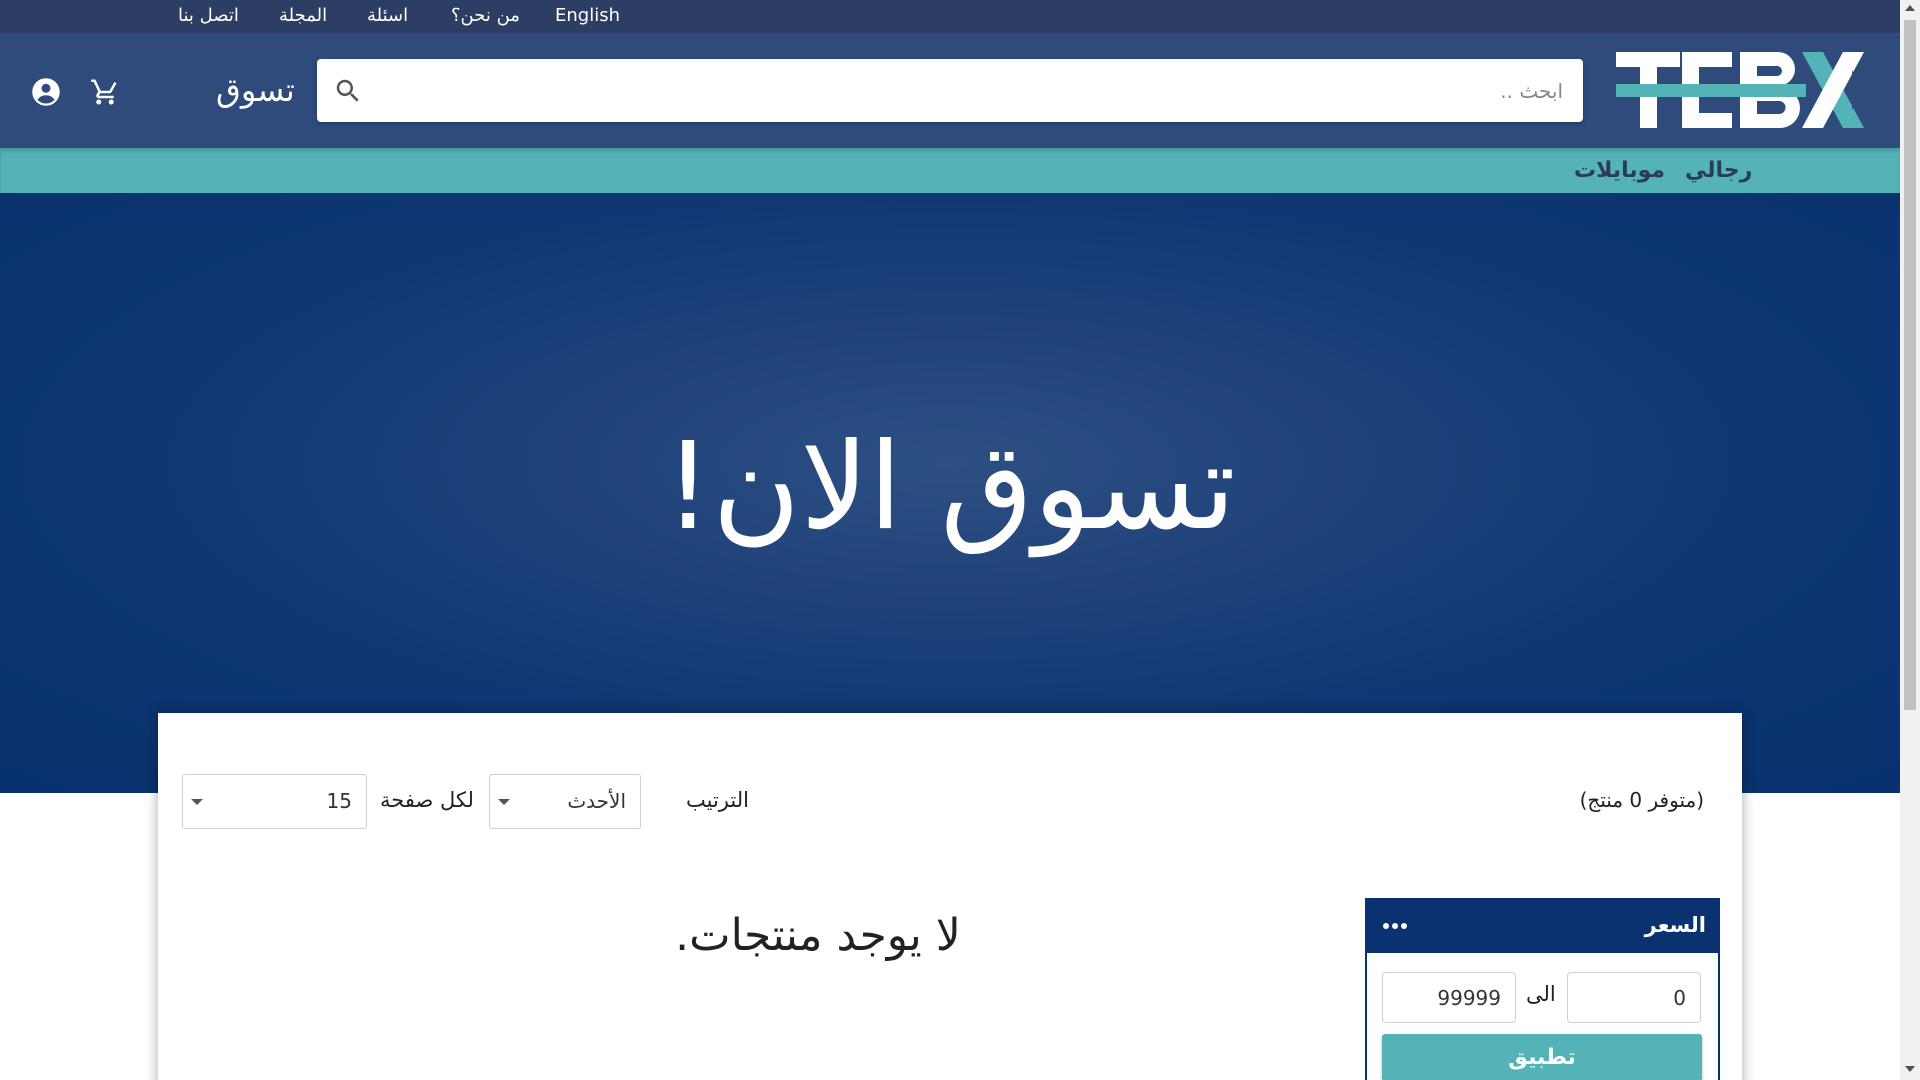  I want to click on top-utility-bar: English من نحن؟ اسئلة المجلة اتصل بنا, so click(950, 16).